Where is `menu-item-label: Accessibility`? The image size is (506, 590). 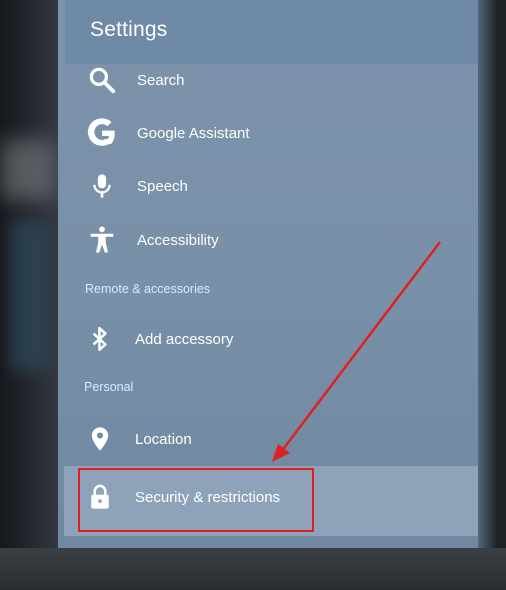 menu-item-label: Accessibility is located at coordinates (178, 240).